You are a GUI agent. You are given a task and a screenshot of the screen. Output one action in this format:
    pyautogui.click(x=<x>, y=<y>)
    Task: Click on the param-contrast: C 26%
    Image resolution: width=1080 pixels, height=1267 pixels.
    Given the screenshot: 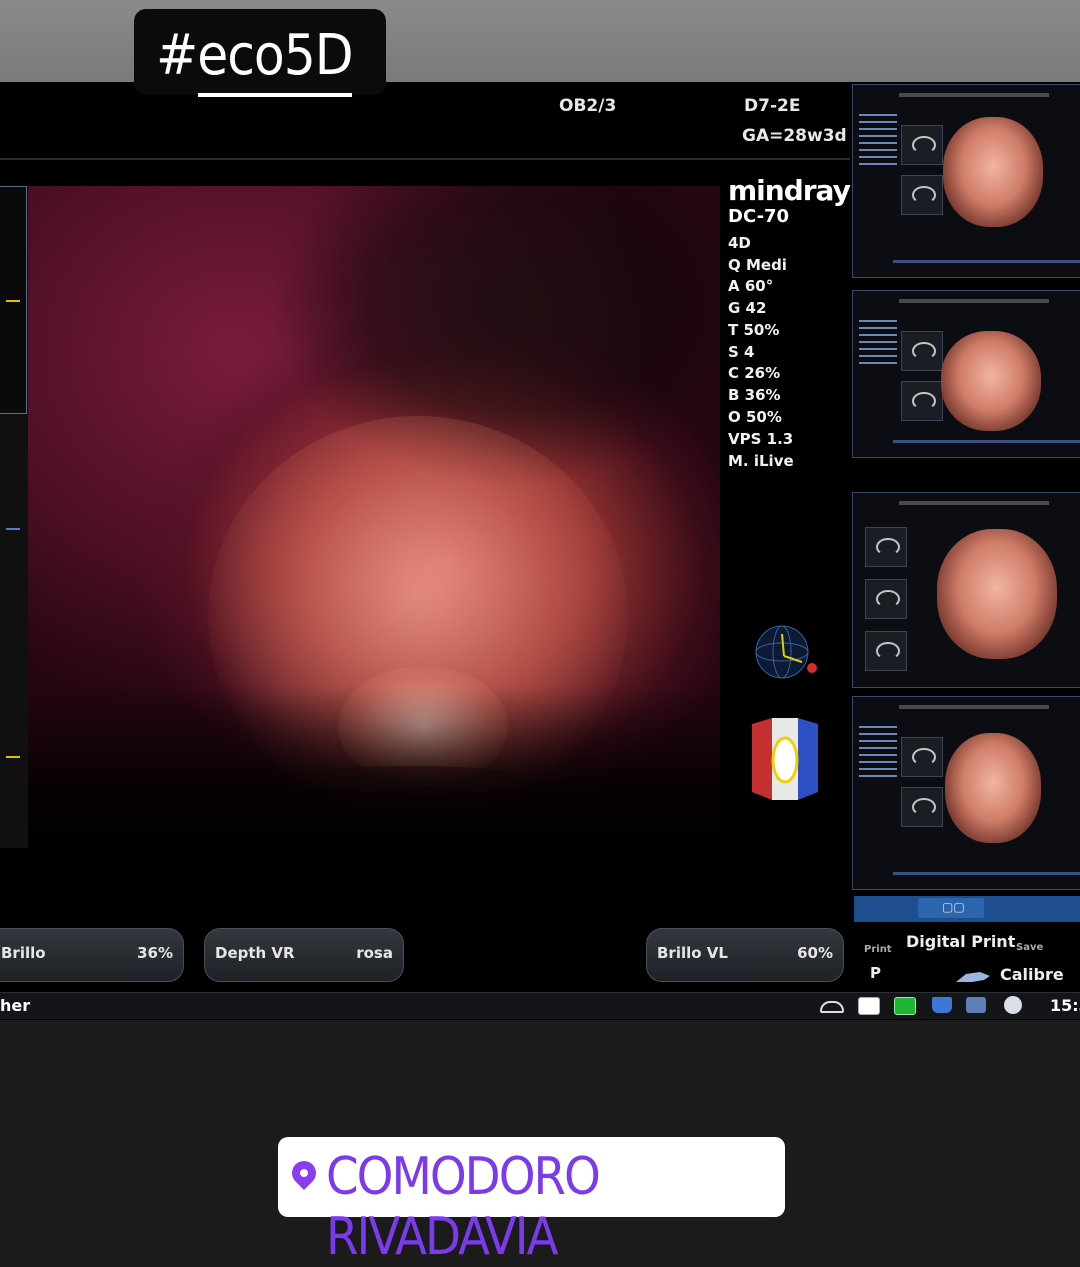 What is the action you would take?
    pyautogui.click(x=754, y=373)
    